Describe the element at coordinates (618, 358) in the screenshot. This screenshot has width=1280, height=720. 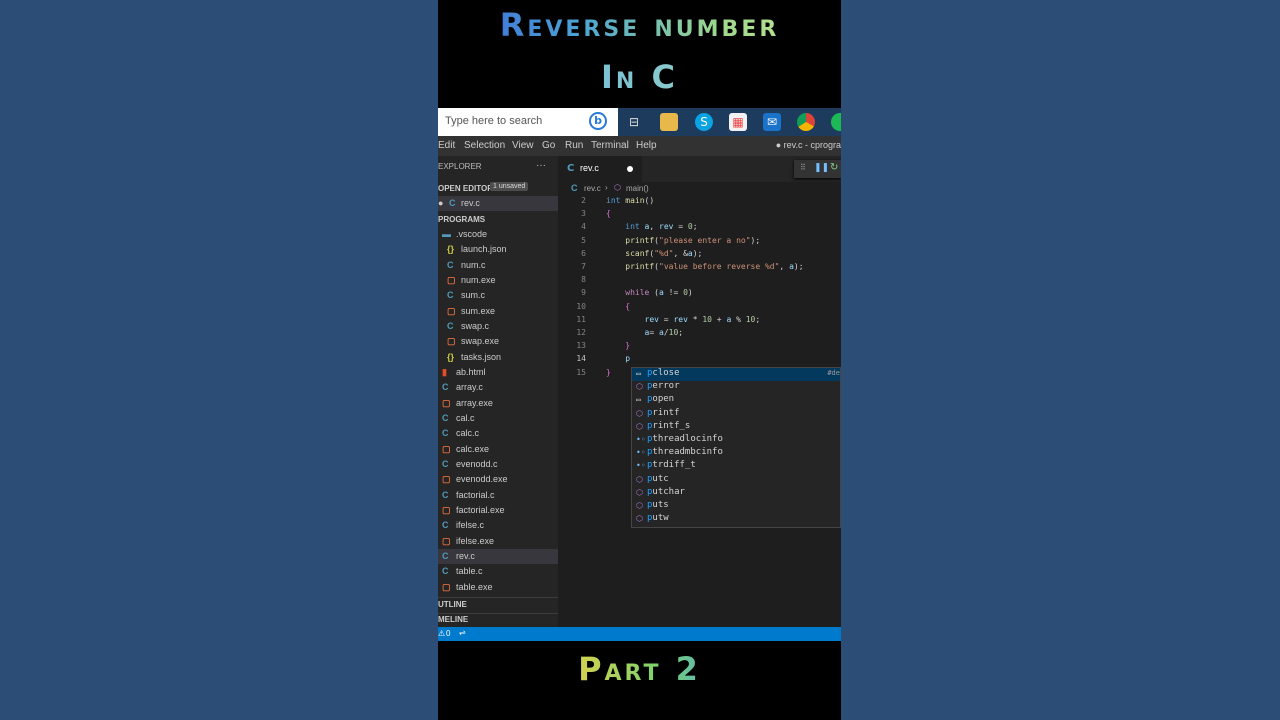
I see `code-line: p` at that location.